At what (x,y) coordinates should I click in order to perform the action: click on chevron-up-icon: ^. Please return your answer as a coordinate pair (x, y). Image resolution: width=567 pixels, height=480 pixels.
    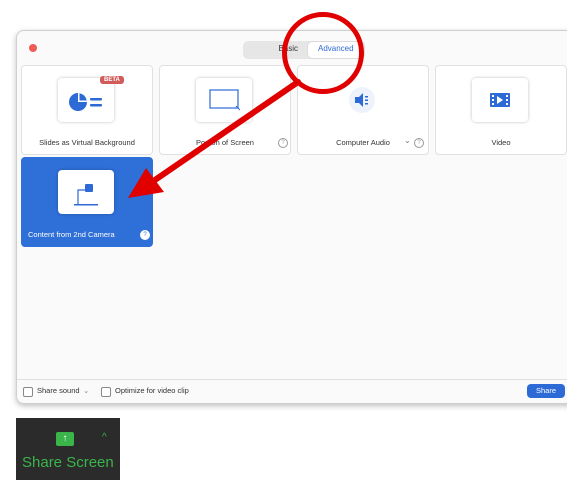
    Looking at the image, I should click on (104, 437).